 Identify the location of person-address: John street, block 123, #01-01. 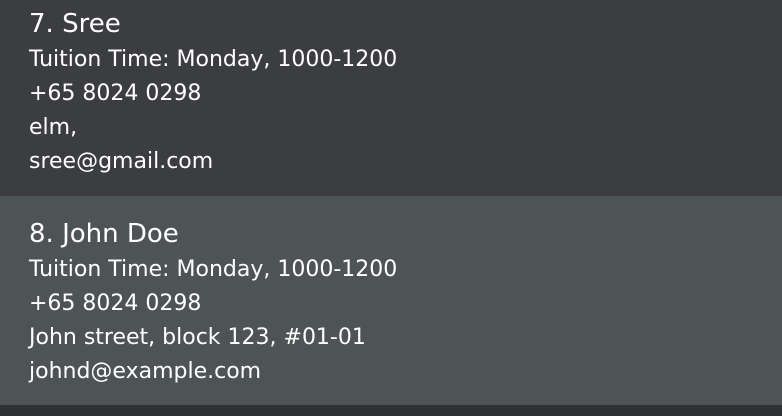
(197, 337).